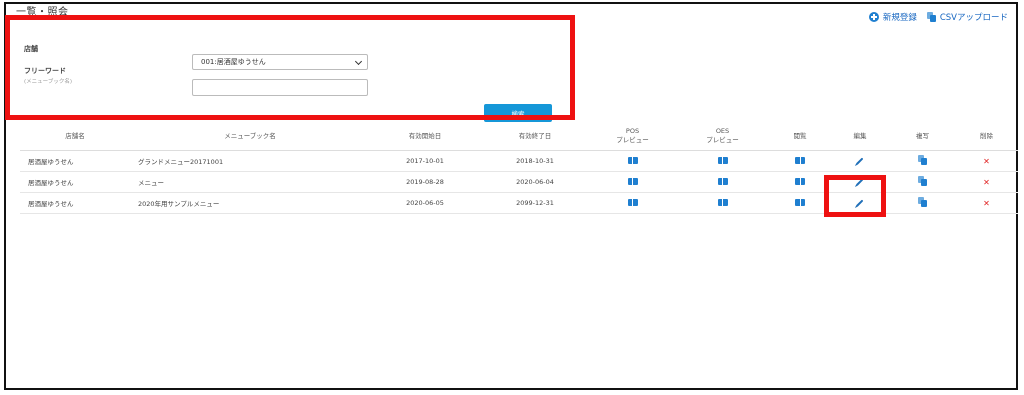  Describe the element at coordinates (632, 140) in the screenshot. I see `pos-header-line2: プレビュー` at that location.